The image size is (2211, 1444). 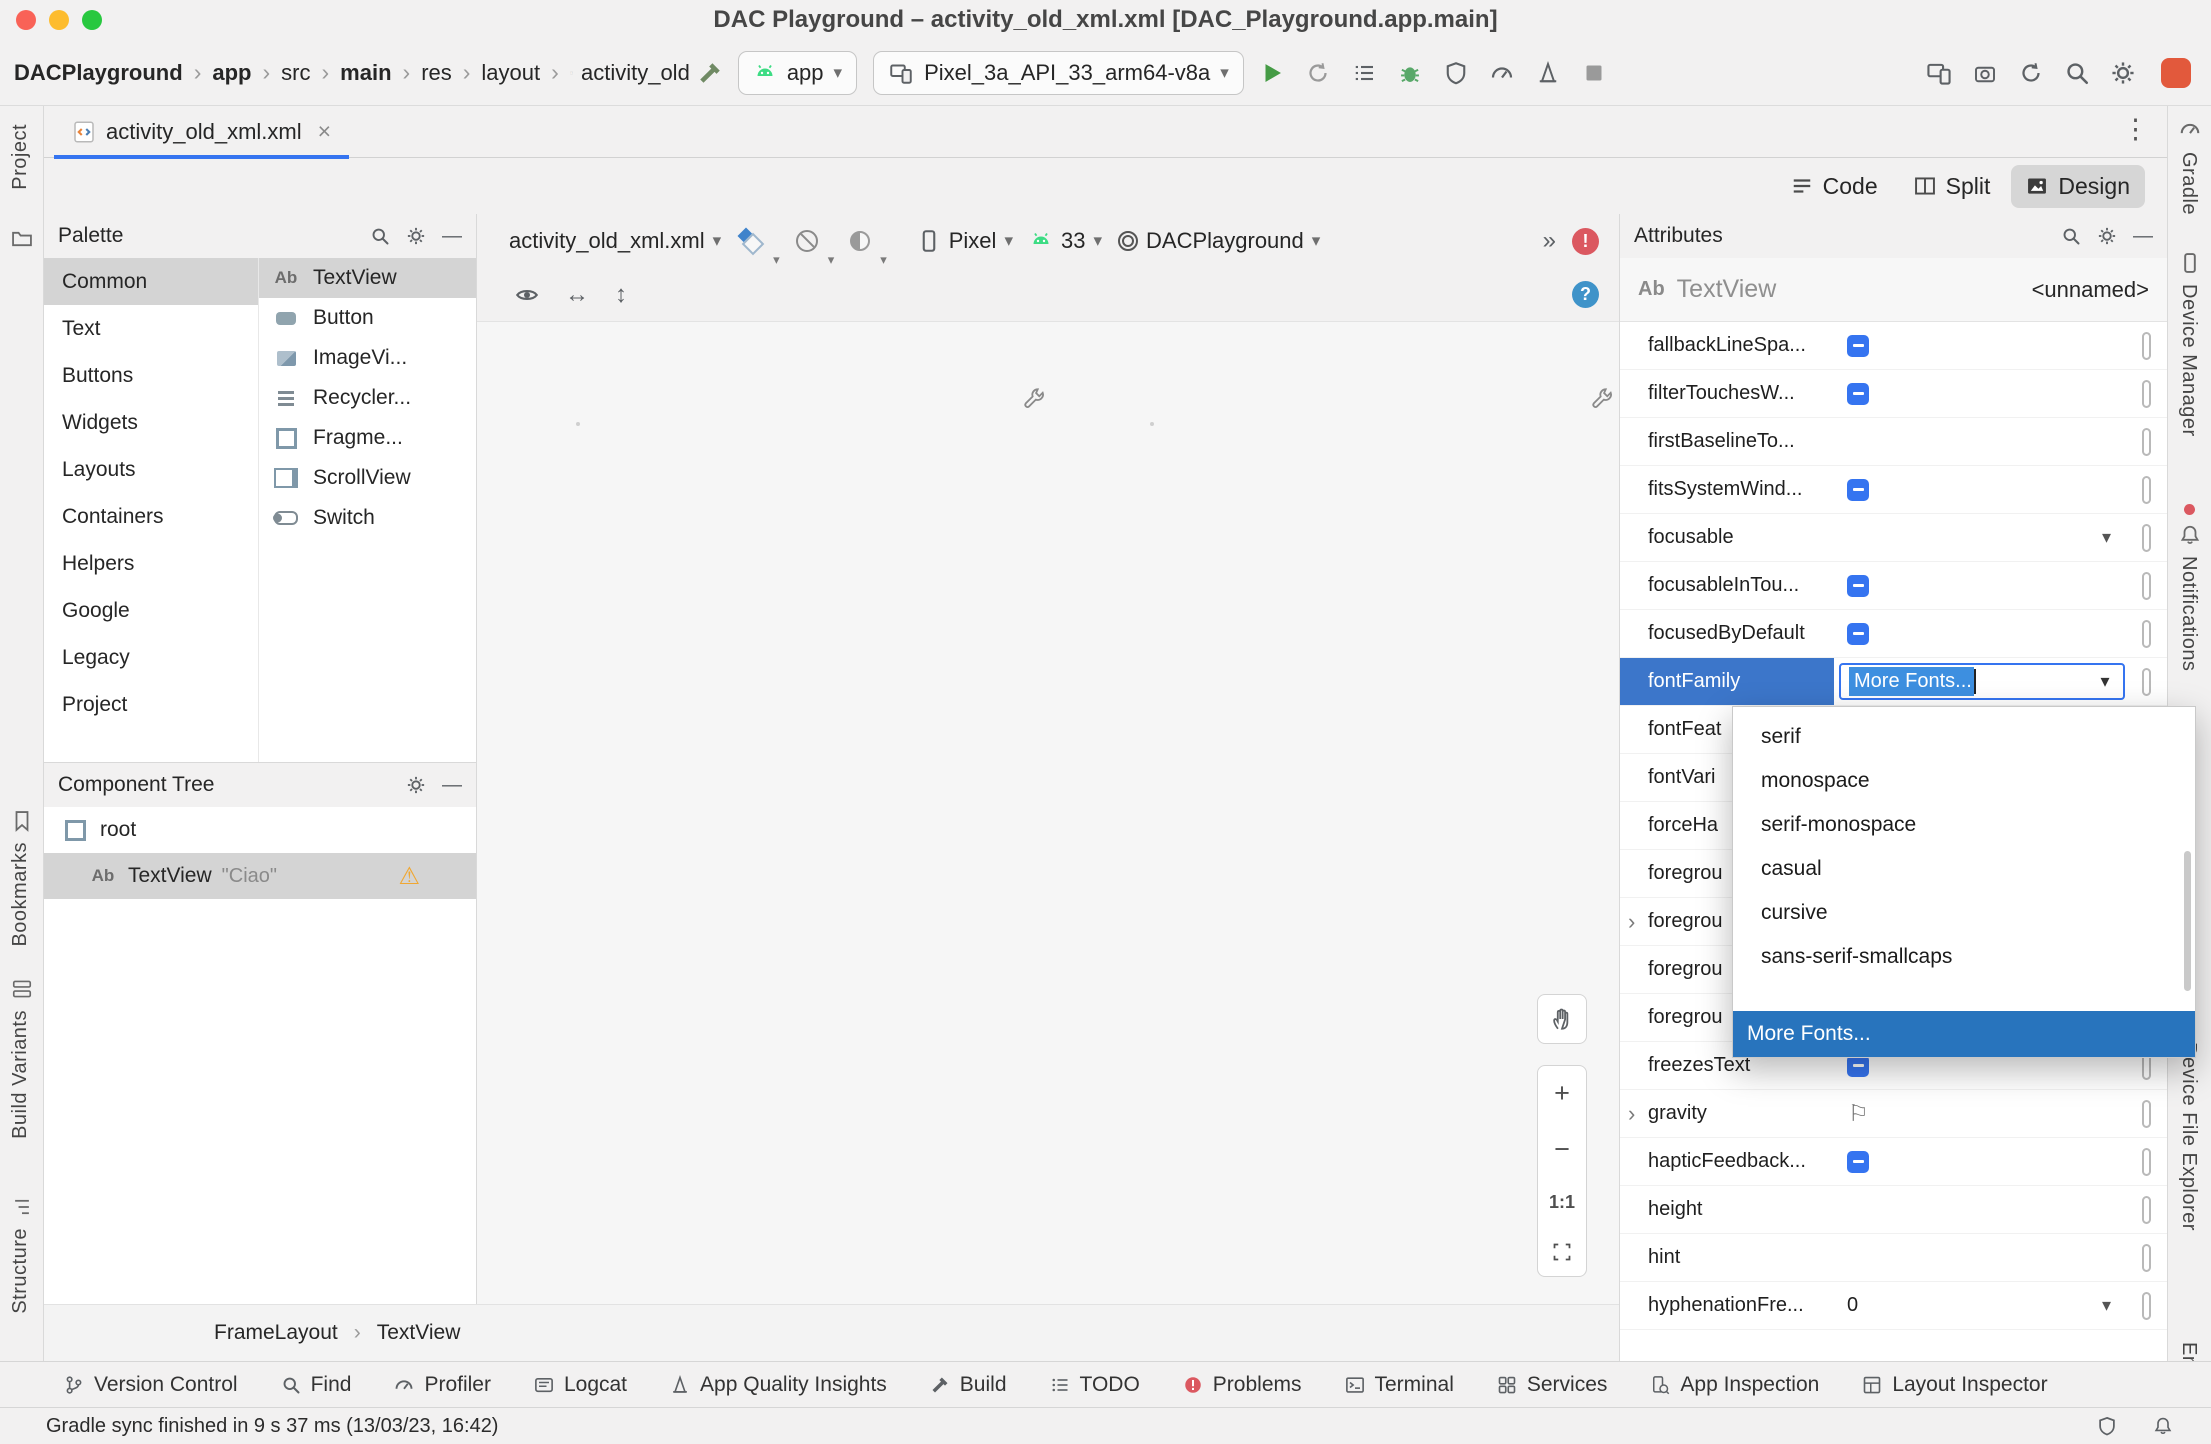 I want to click on attribute-row: › fallbackLineSpa... ⚐ ▾ ▾, so click(x=1893, y=346).